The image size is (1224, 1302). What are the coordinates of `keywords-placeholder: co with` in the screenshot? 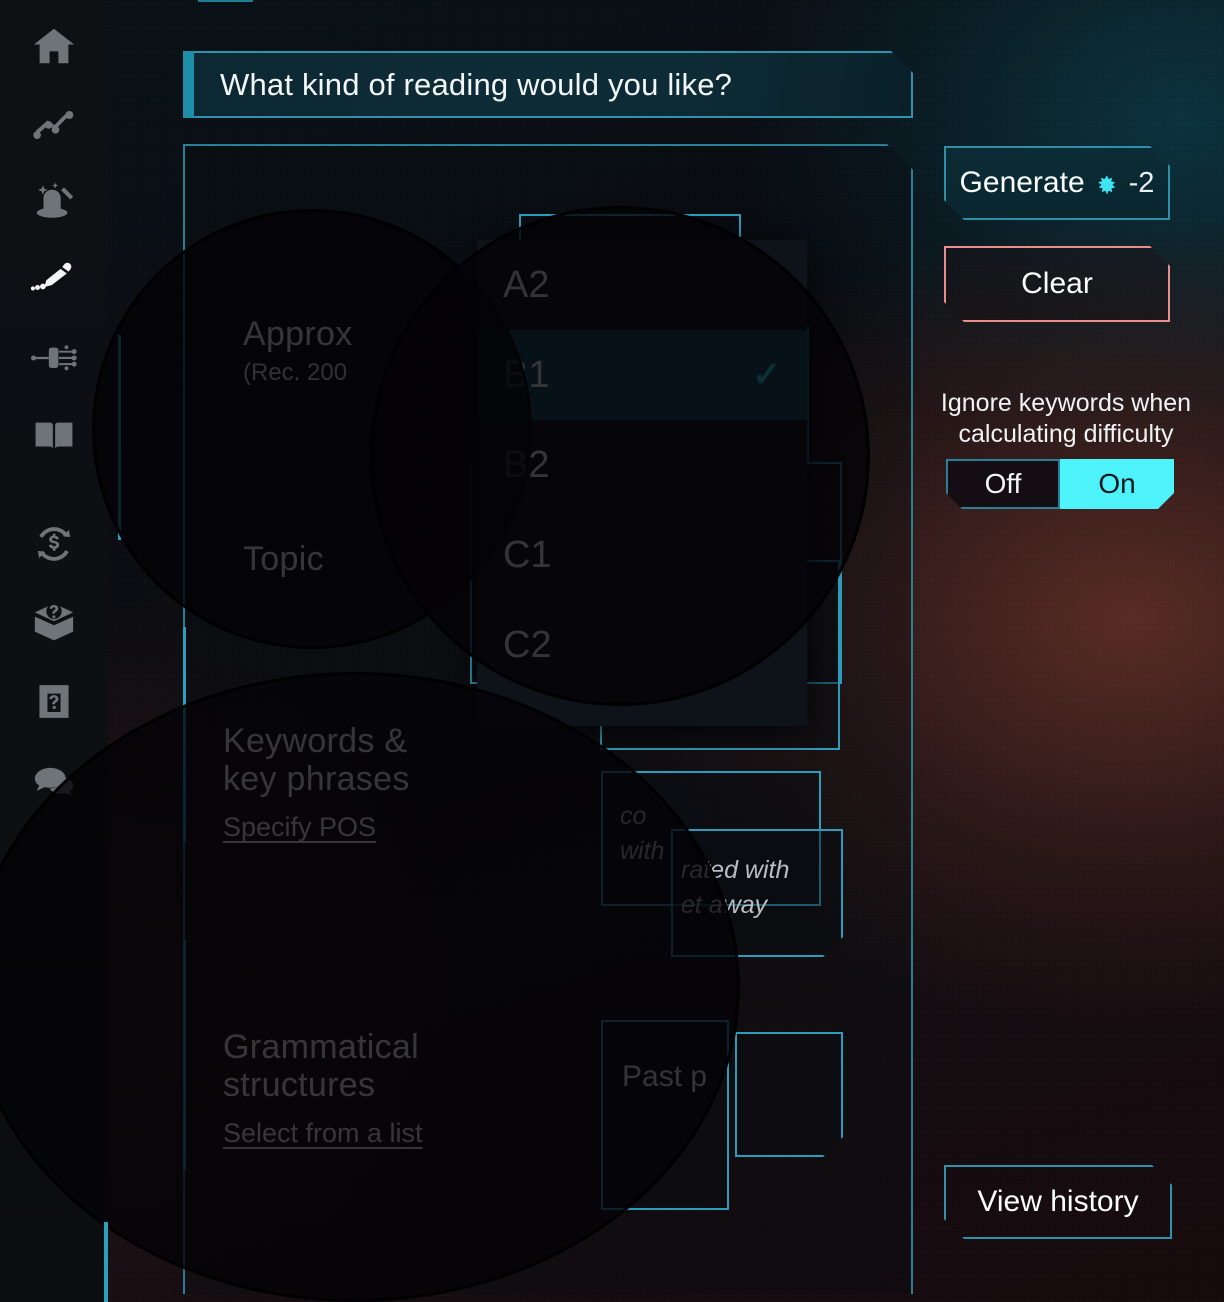 It's located at (642, 833).